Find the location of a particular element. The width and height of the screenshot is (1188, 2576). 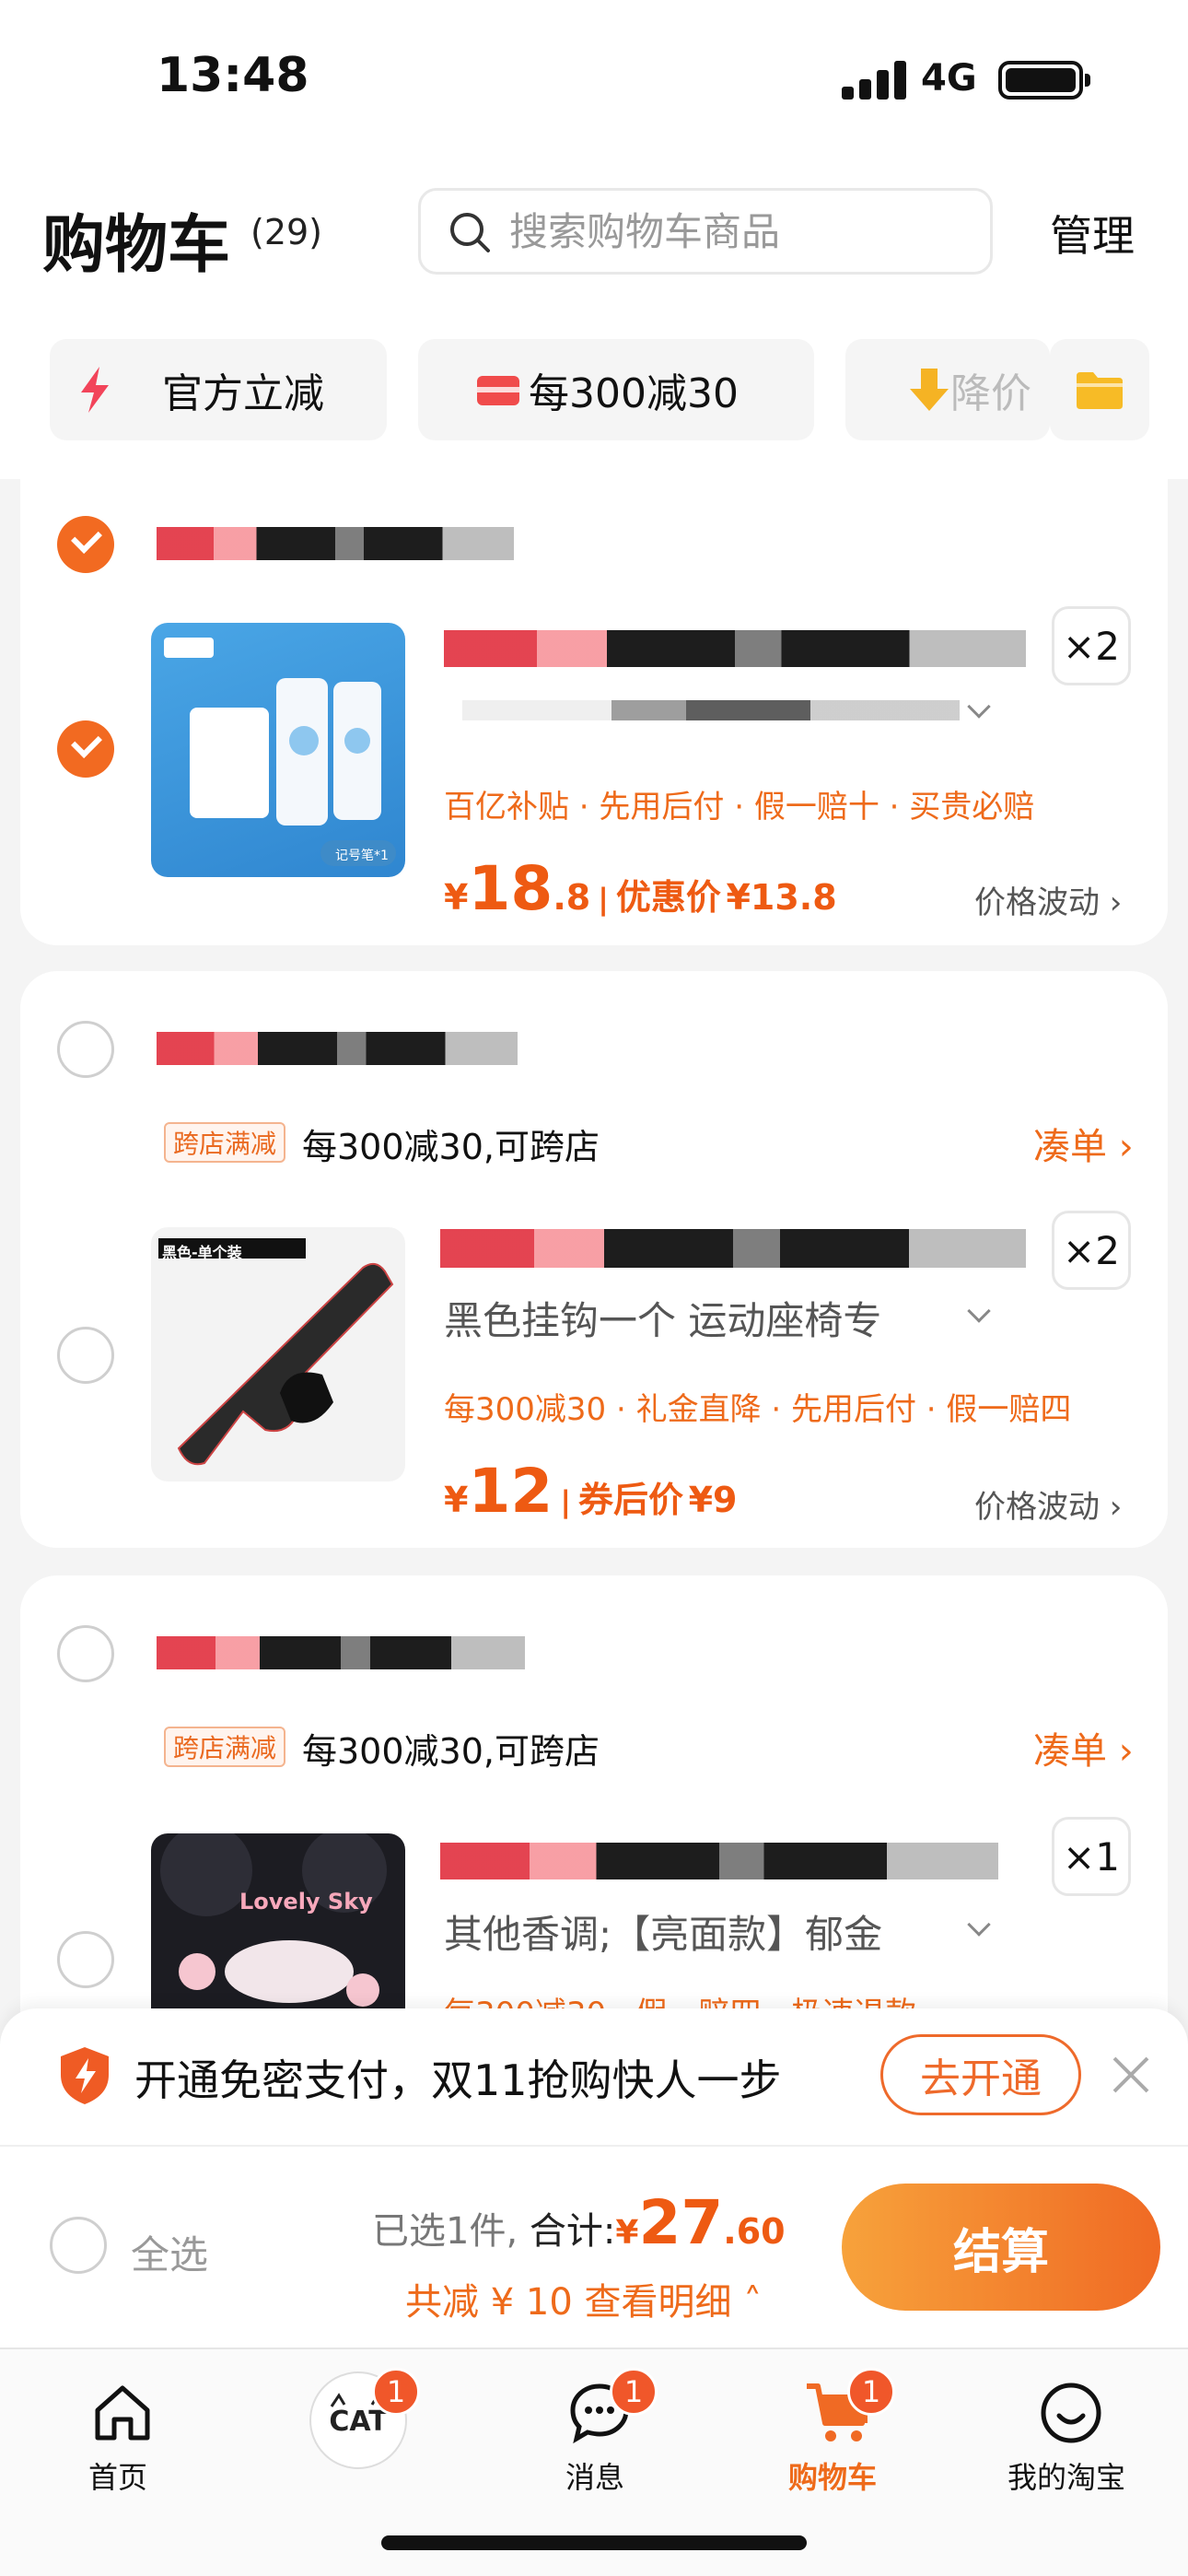

chip-coupon: 每300减30 is located at coordinates (616, 389).